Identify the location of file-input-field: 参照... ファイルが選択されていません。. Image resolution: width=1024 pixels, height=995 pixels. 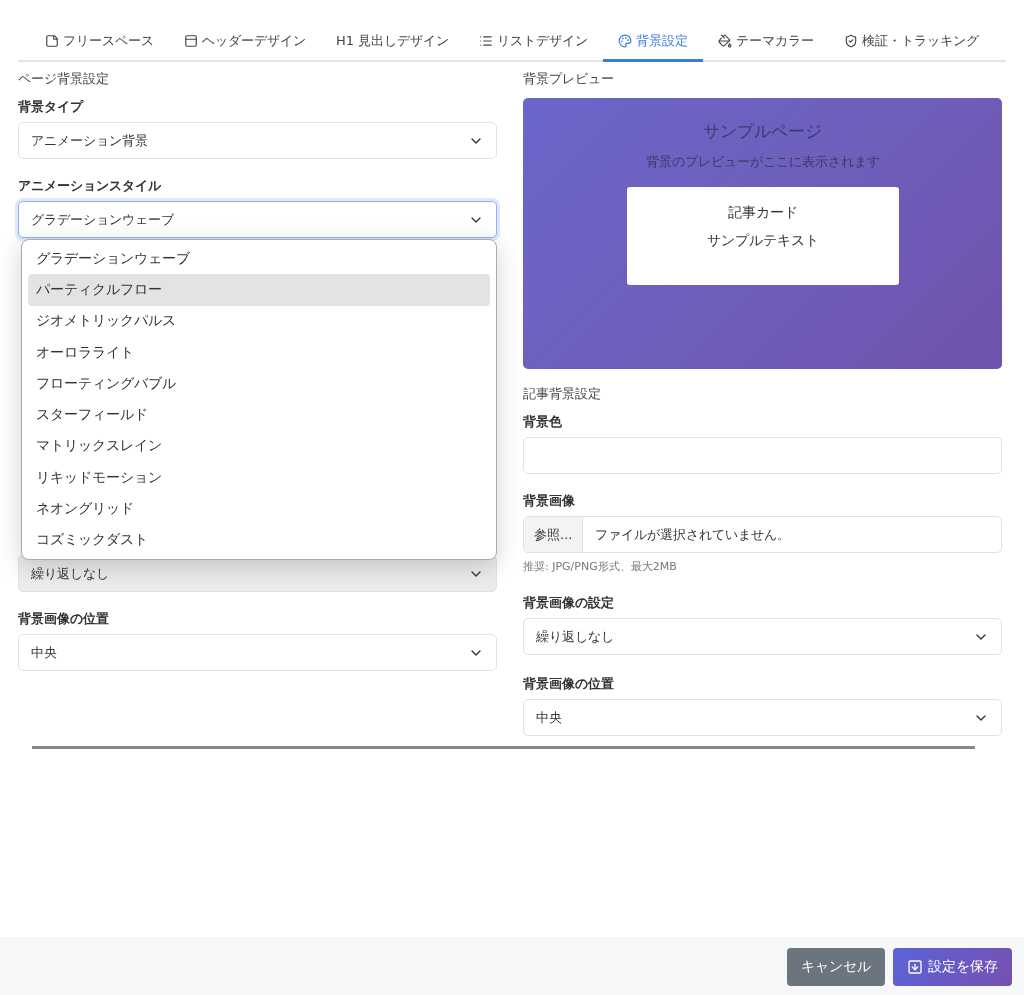
(762, 534).